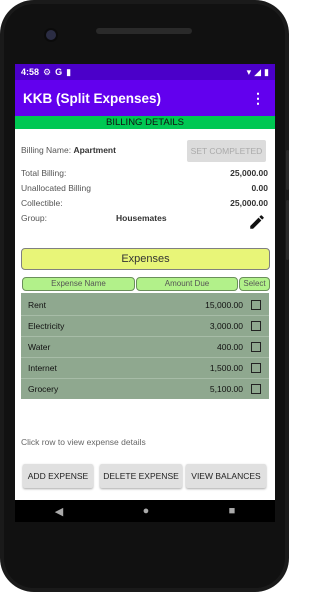 The width and height of the screenshot is (320, 592). I want to click on app-bar: KKB (Split Expenses) ⋮, so click(145, 98).